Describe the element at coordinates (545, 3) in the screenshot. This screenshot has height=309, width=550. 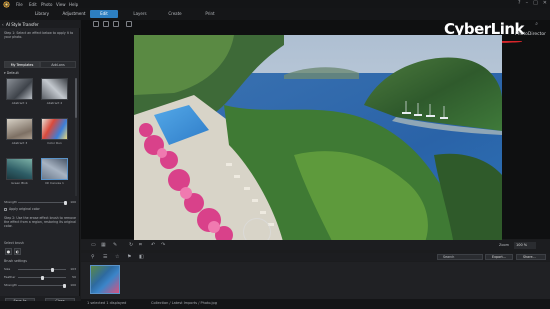
I see `close-icon: ✕` at that location.